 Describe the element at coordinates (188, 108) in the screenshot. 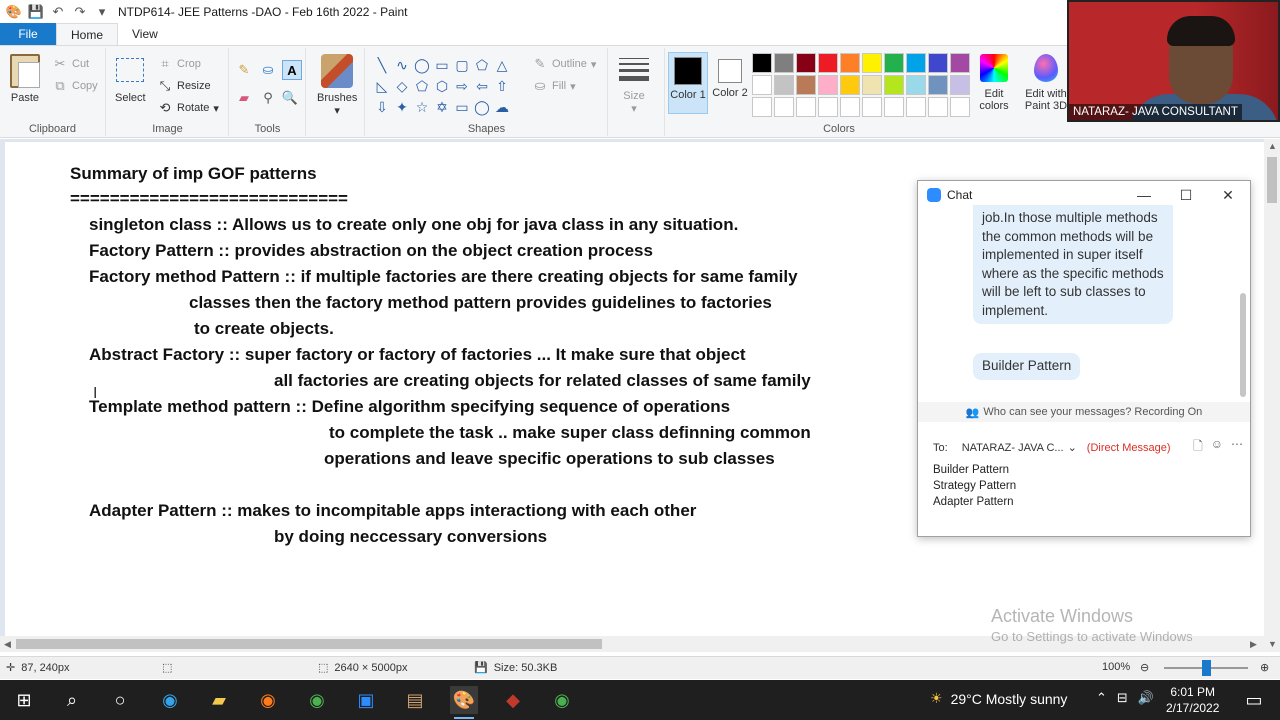

I see `rotate-button: ⟲ Rotate ▾` at that location.